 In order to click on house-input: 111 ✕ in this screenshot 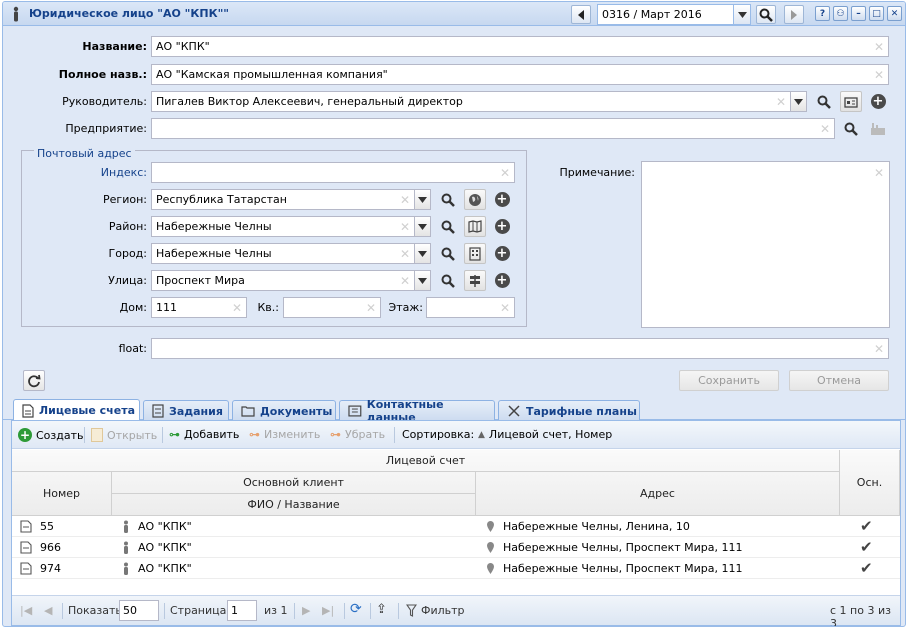, I will do `click(199, 307)`.